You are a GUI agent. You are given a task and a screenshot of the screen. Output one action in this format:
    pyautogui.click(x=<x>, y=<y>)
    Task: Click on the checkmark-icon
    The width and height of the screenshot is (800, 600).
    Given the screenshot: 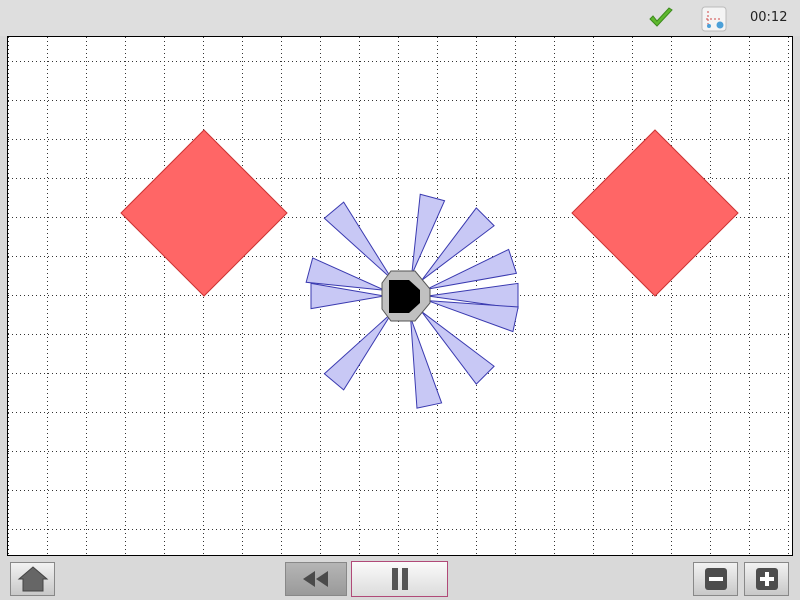 What is the action you would take?
    pyautogui.click(x=661, y=18)
    